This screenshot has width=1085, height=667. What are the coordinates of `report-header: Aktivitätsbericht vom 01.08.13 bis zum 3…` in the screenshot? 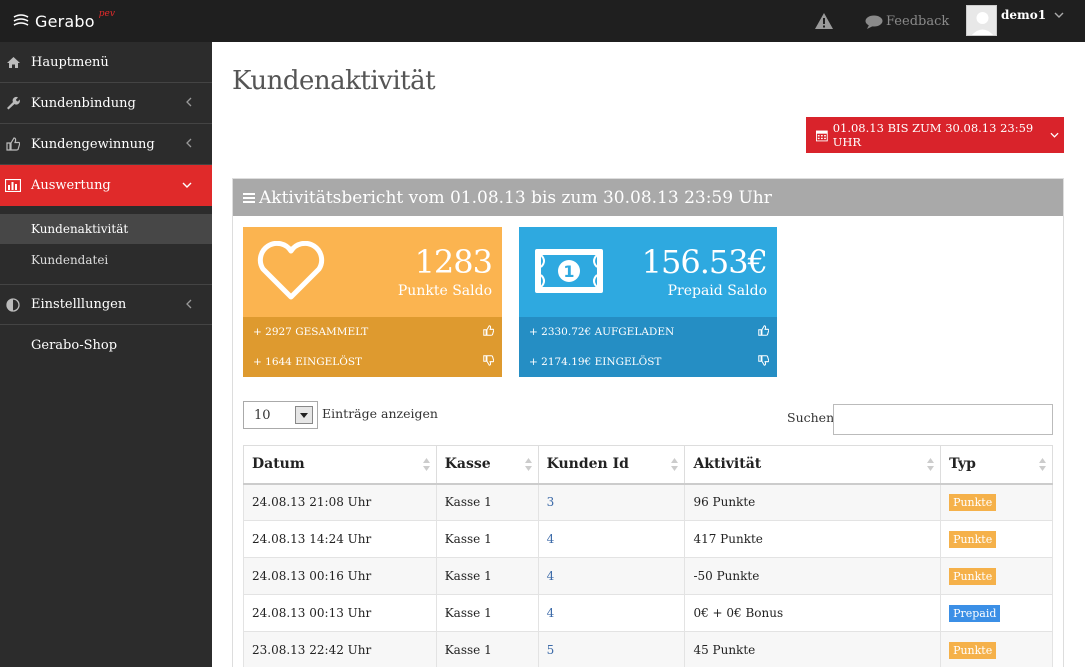 It's located at (648, 197).